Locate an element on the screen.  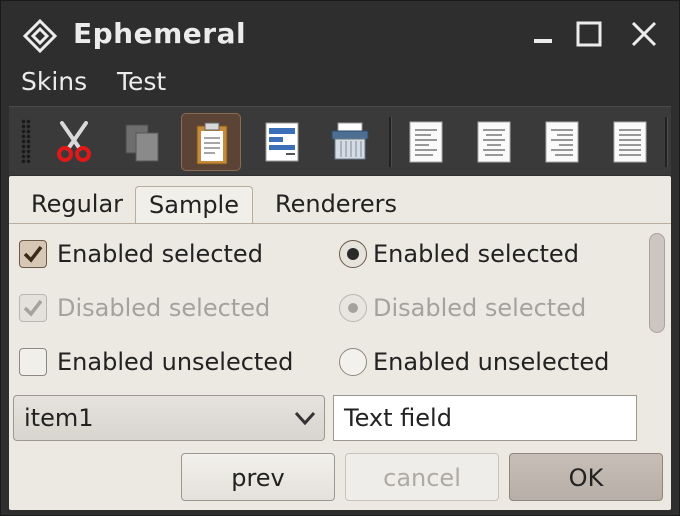
align-left-button is located at coordinates (425, 142).